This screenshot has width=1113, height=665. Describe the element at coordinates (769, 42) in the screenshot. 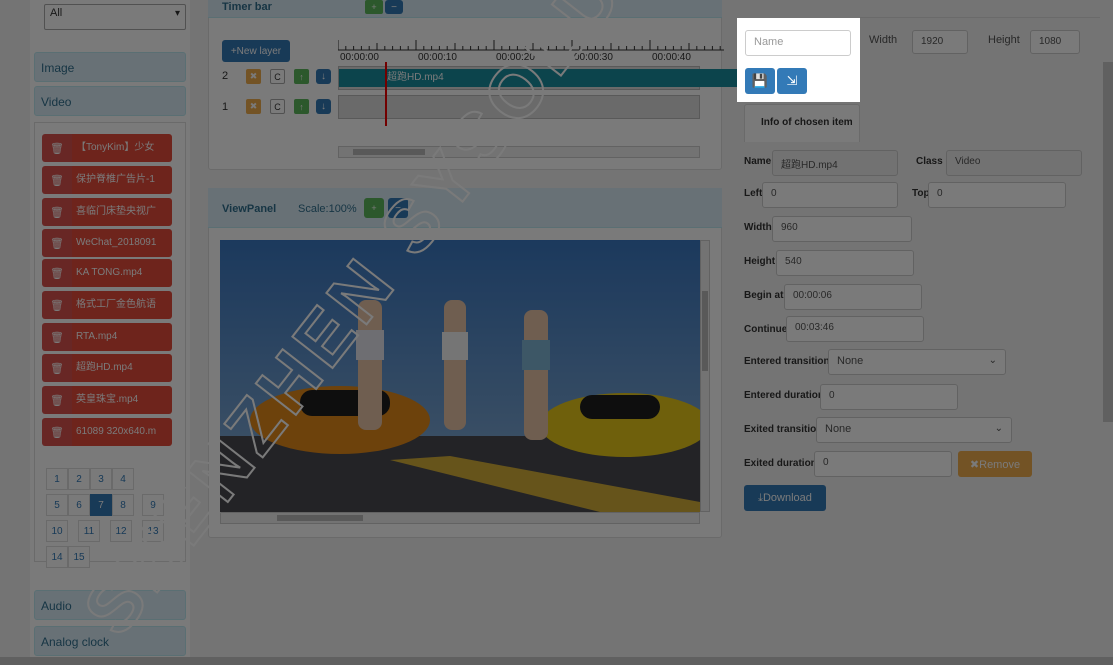

I see `project-name-placeholder: Name` at that location.